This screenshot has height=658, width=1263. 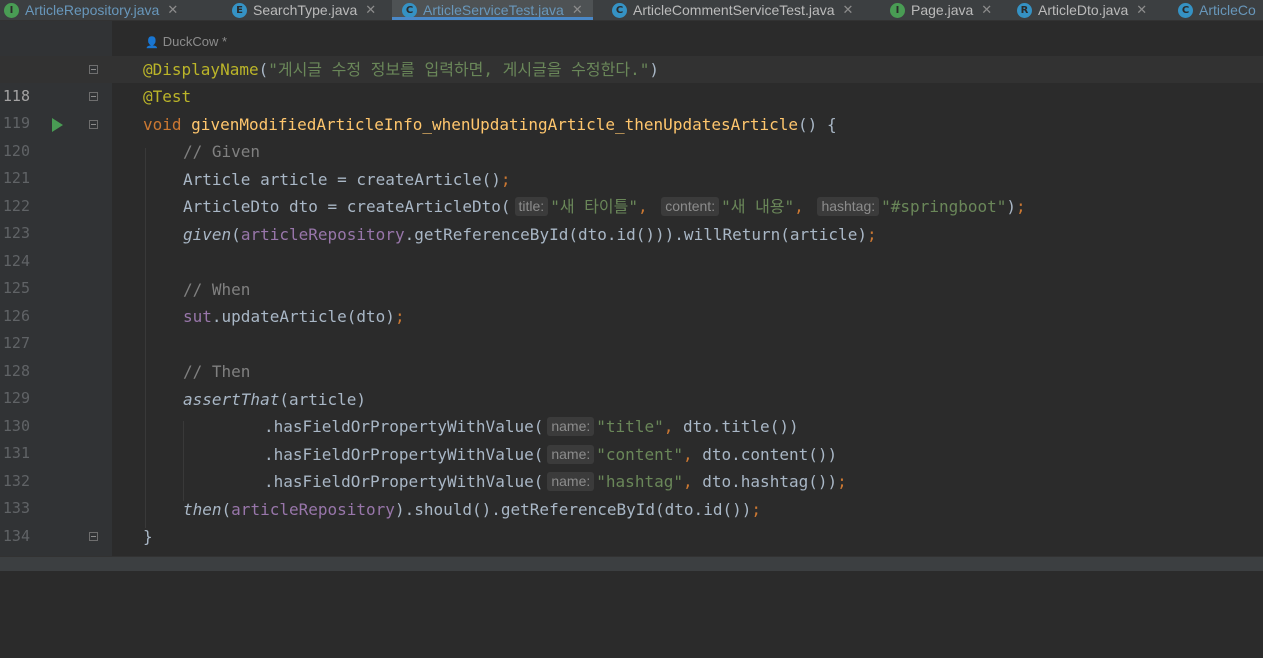 What do you see at coordinates (459, 69) in the screenshot?
I see `string-literal: "게시글 수정 정보를 입력하면, 게시글을 수정한다."` at bounding box center [459, 69].